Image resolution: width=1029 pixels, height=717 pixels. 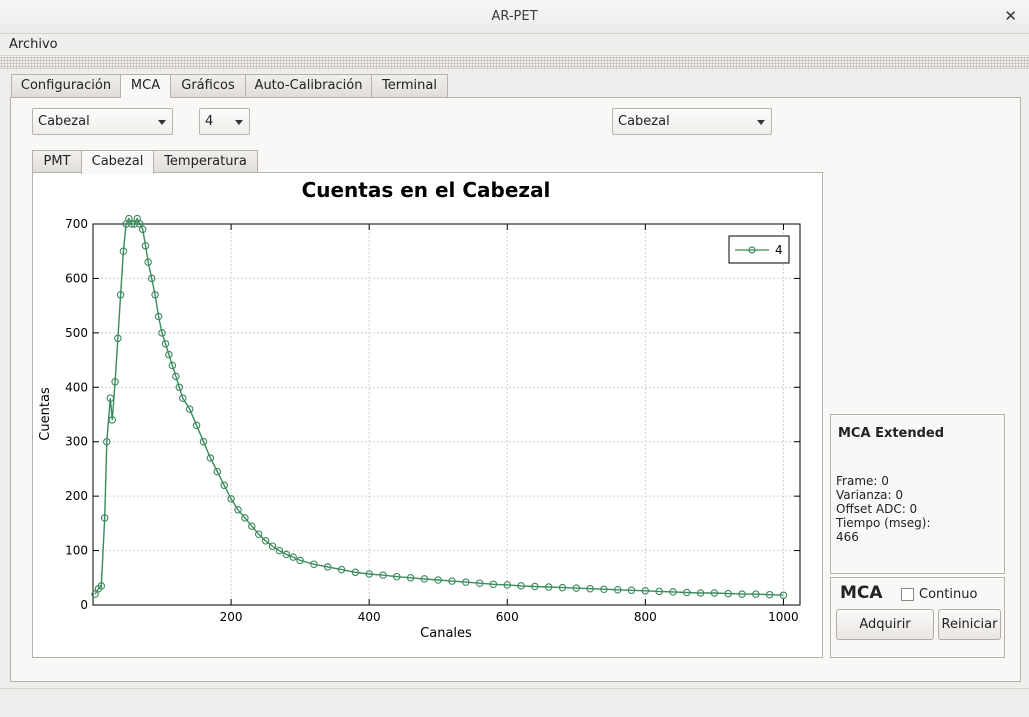 I want to click on legend-label: 4, so click(x=779, y=250).